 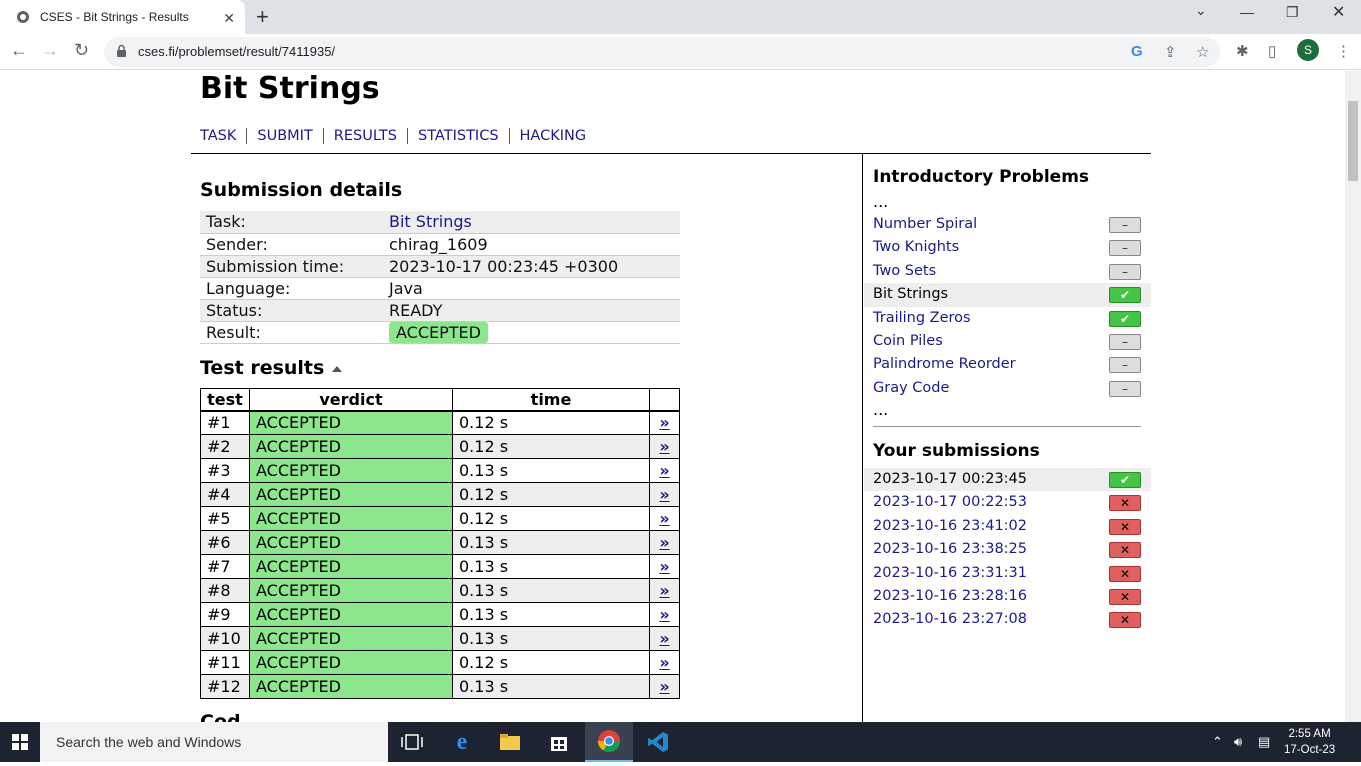 I want to click on address-bar: cses.fi/problemset/result/7411935/ G ⇪ ☆, so click(x=662, y=52).